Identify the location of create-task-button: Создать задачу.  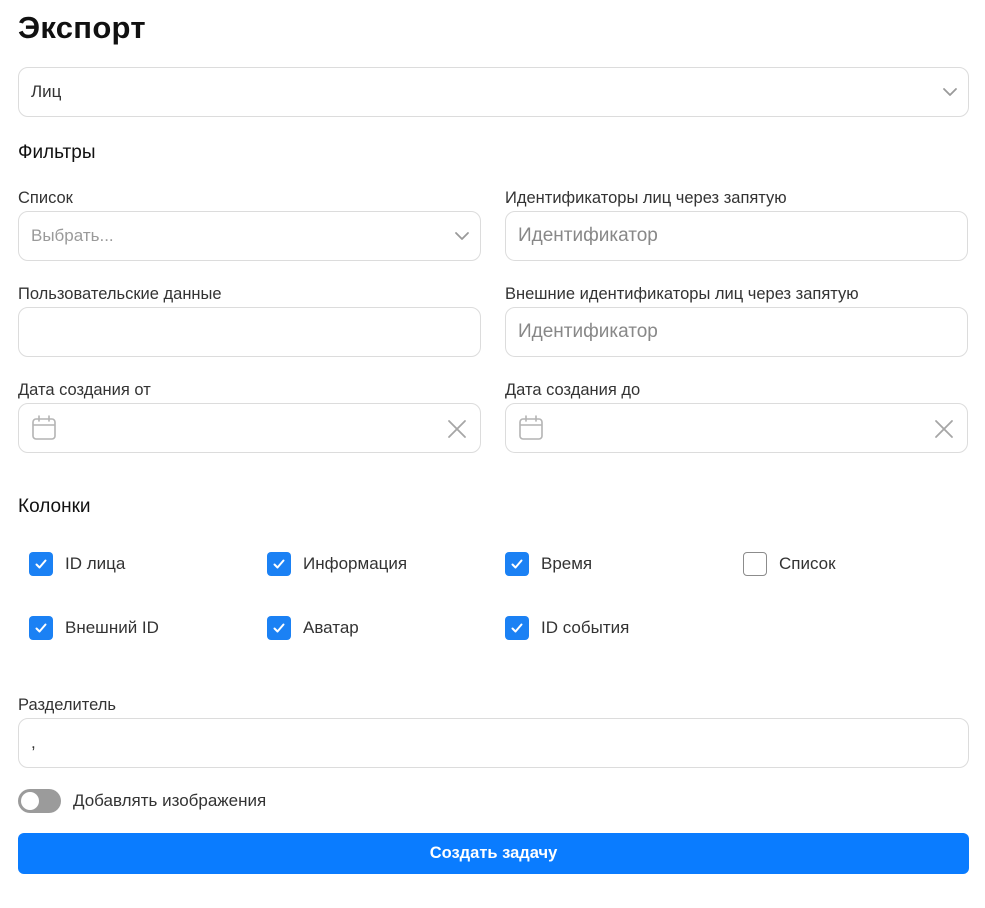
(493, 853).